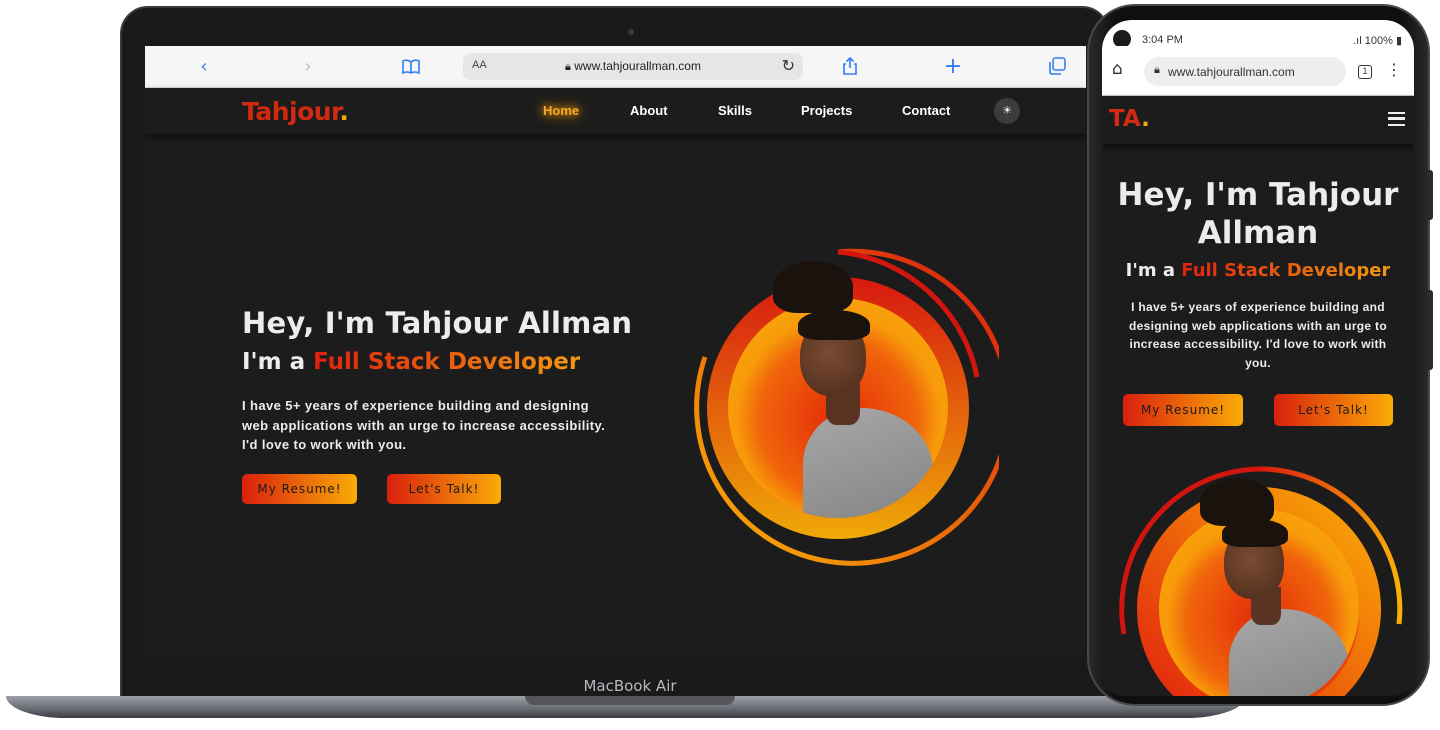 The image size is (1440, 730). Describe the element at coordinates (631, 32) in the screenshot. I see `laptop-camera` at that location.